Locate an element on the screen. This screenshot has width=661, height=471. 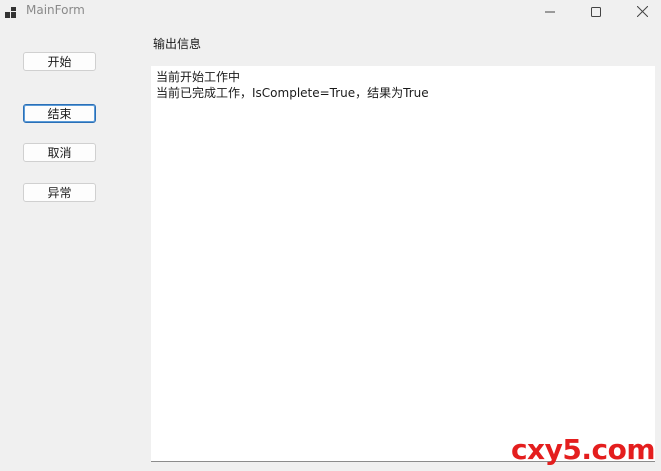
window-title: MainForm is located at coordinates (55, 10).